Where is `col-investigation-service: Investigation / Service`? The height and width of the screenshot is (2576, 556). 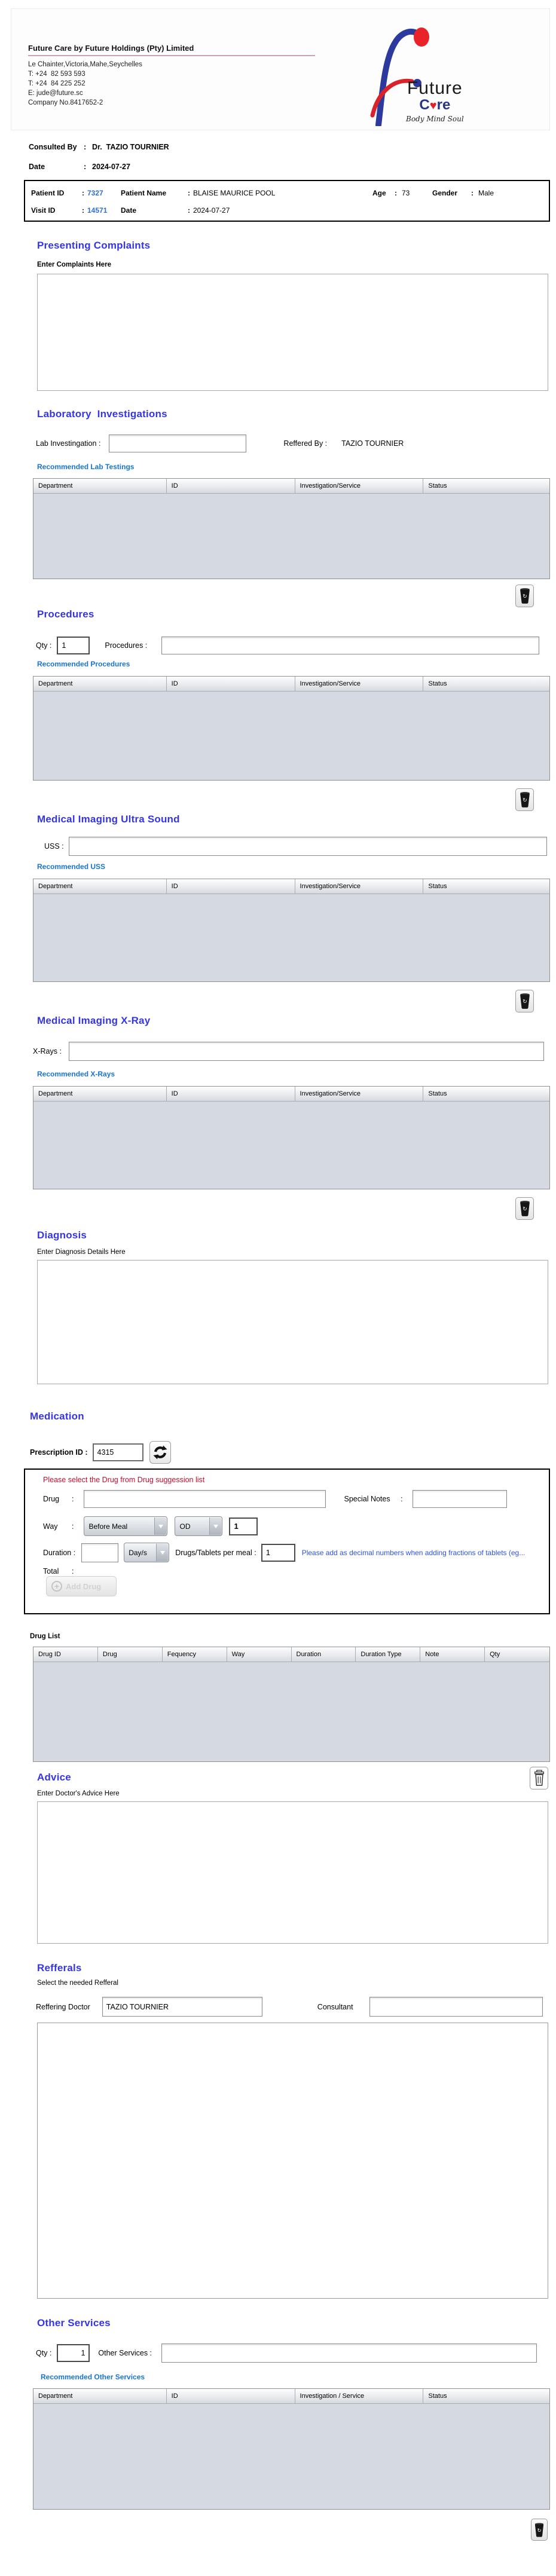
col-investigation-service: Investigation / Service is located at coordinates (360, 2396).